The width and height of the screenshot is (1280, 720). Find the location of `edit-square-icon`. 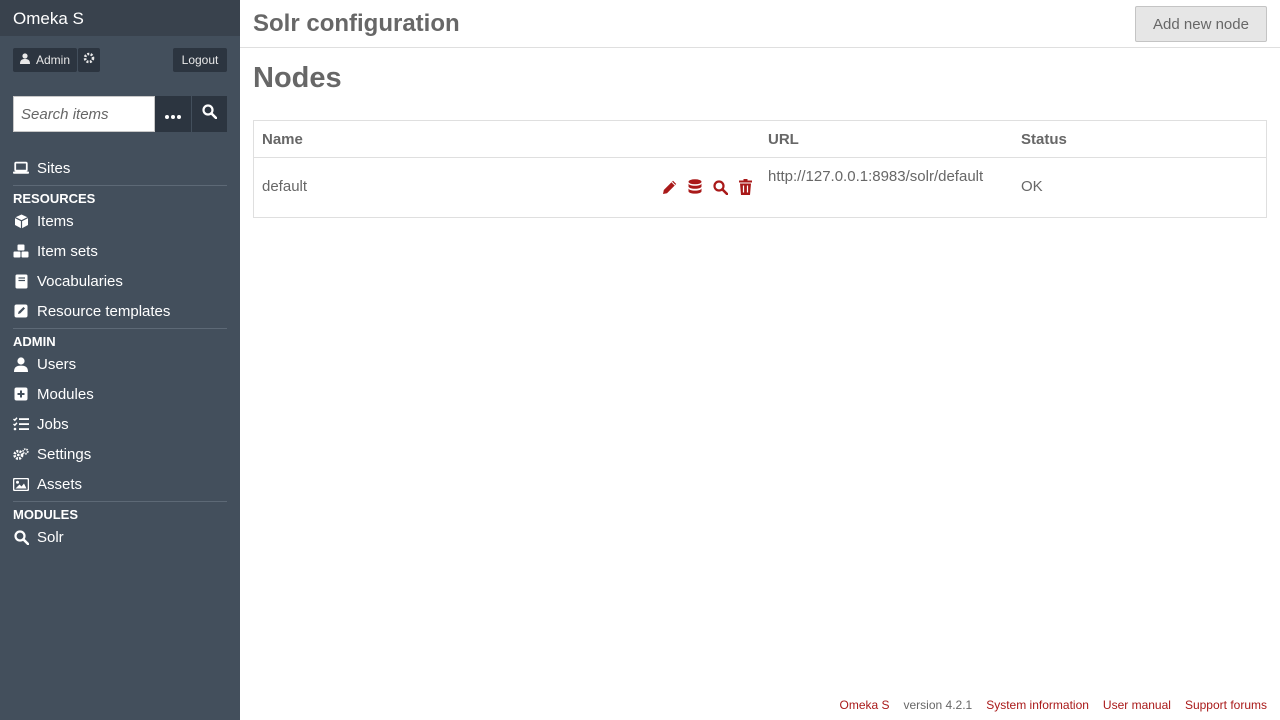

edit-square-icon is located at coordinates (21, 311).